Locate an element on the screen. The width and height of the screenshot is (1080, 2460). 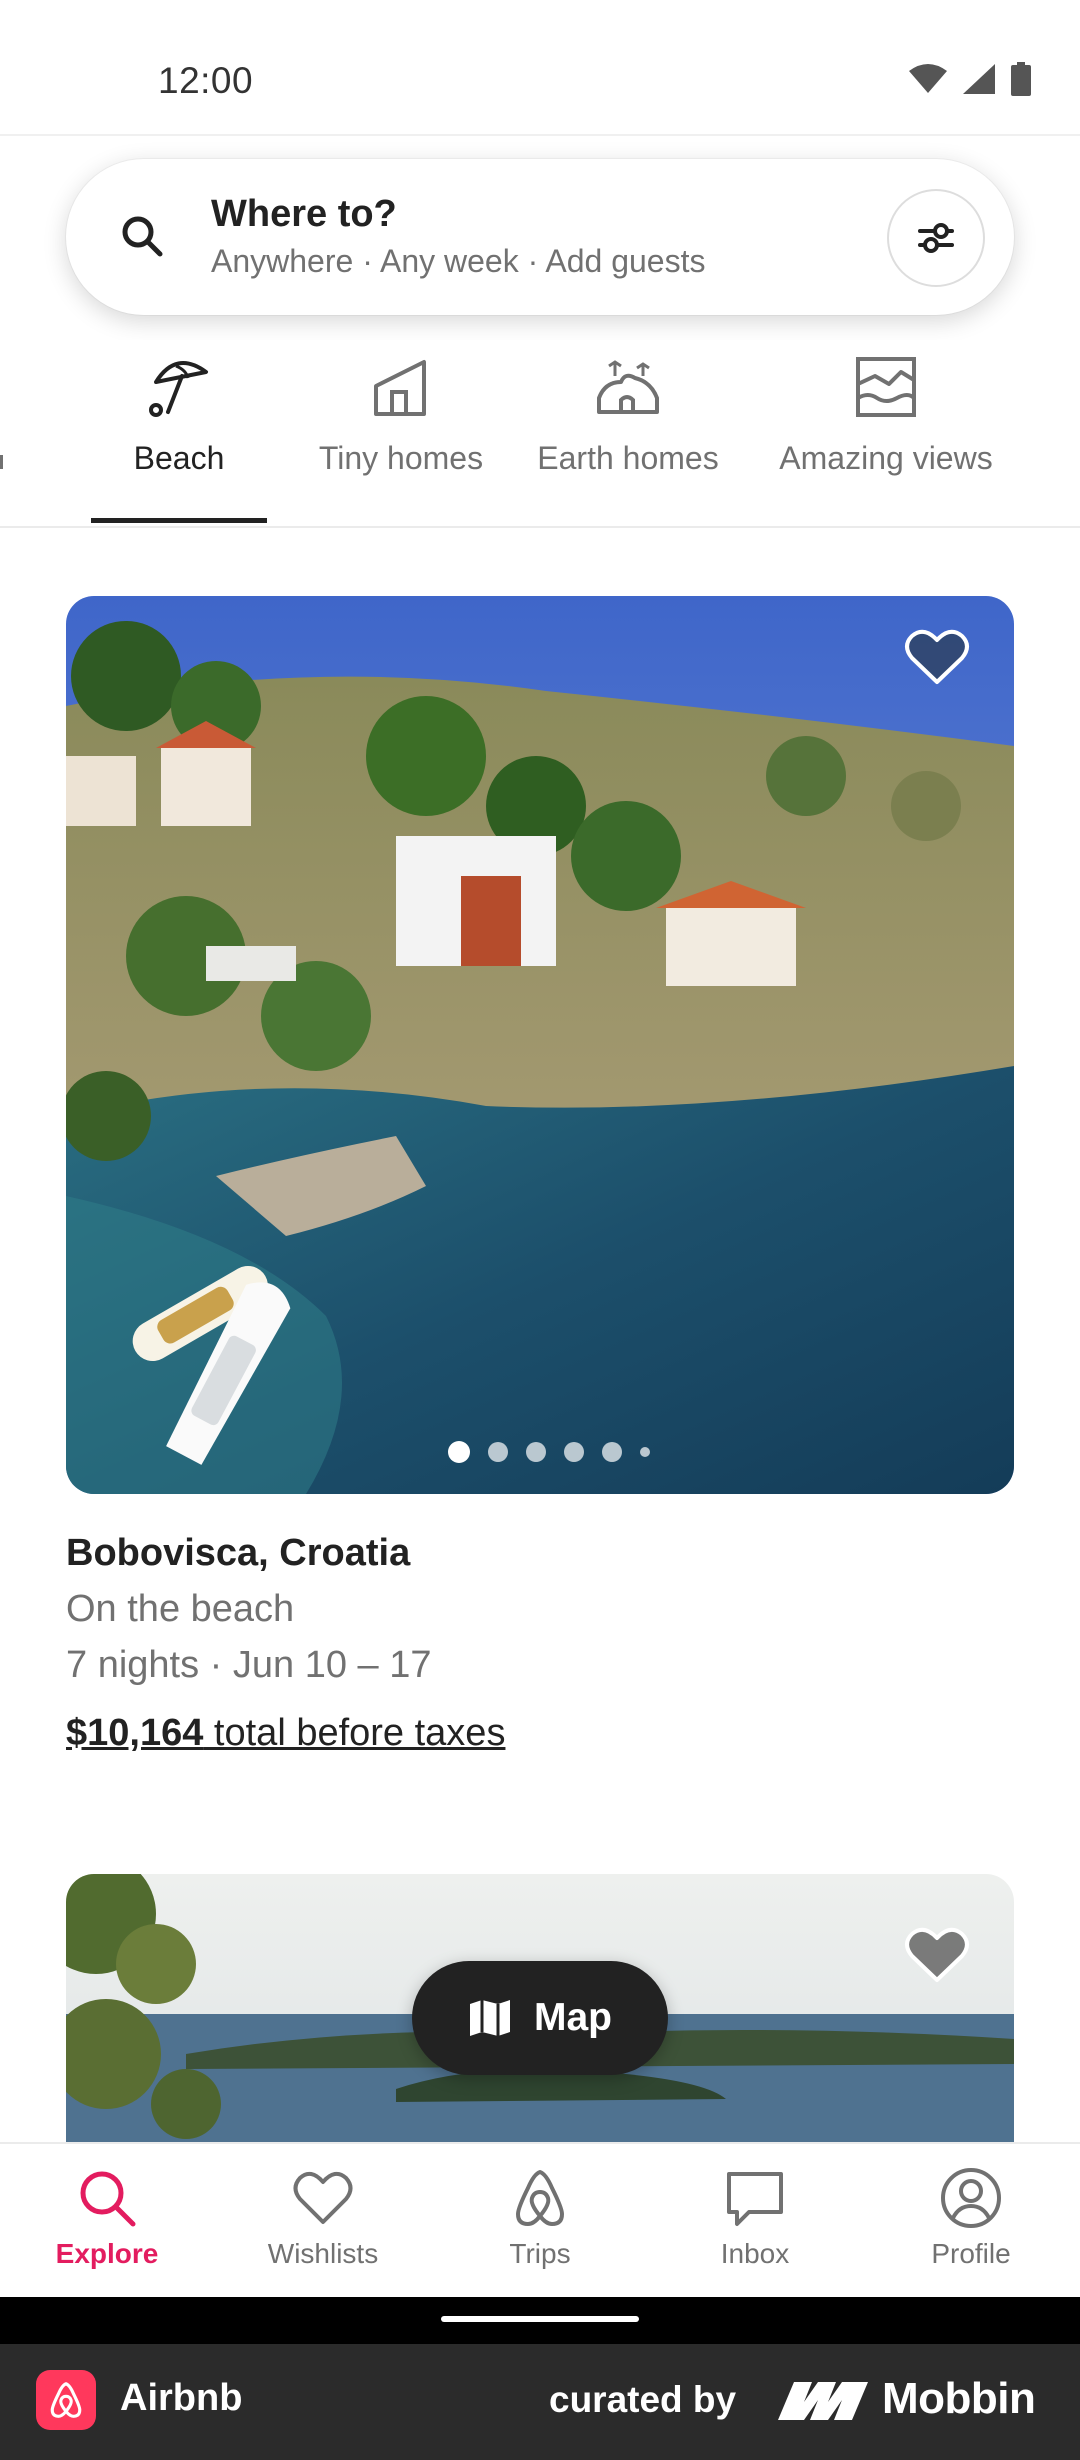
nav-inbox: Inbox is located at coordinates (755, 2221).